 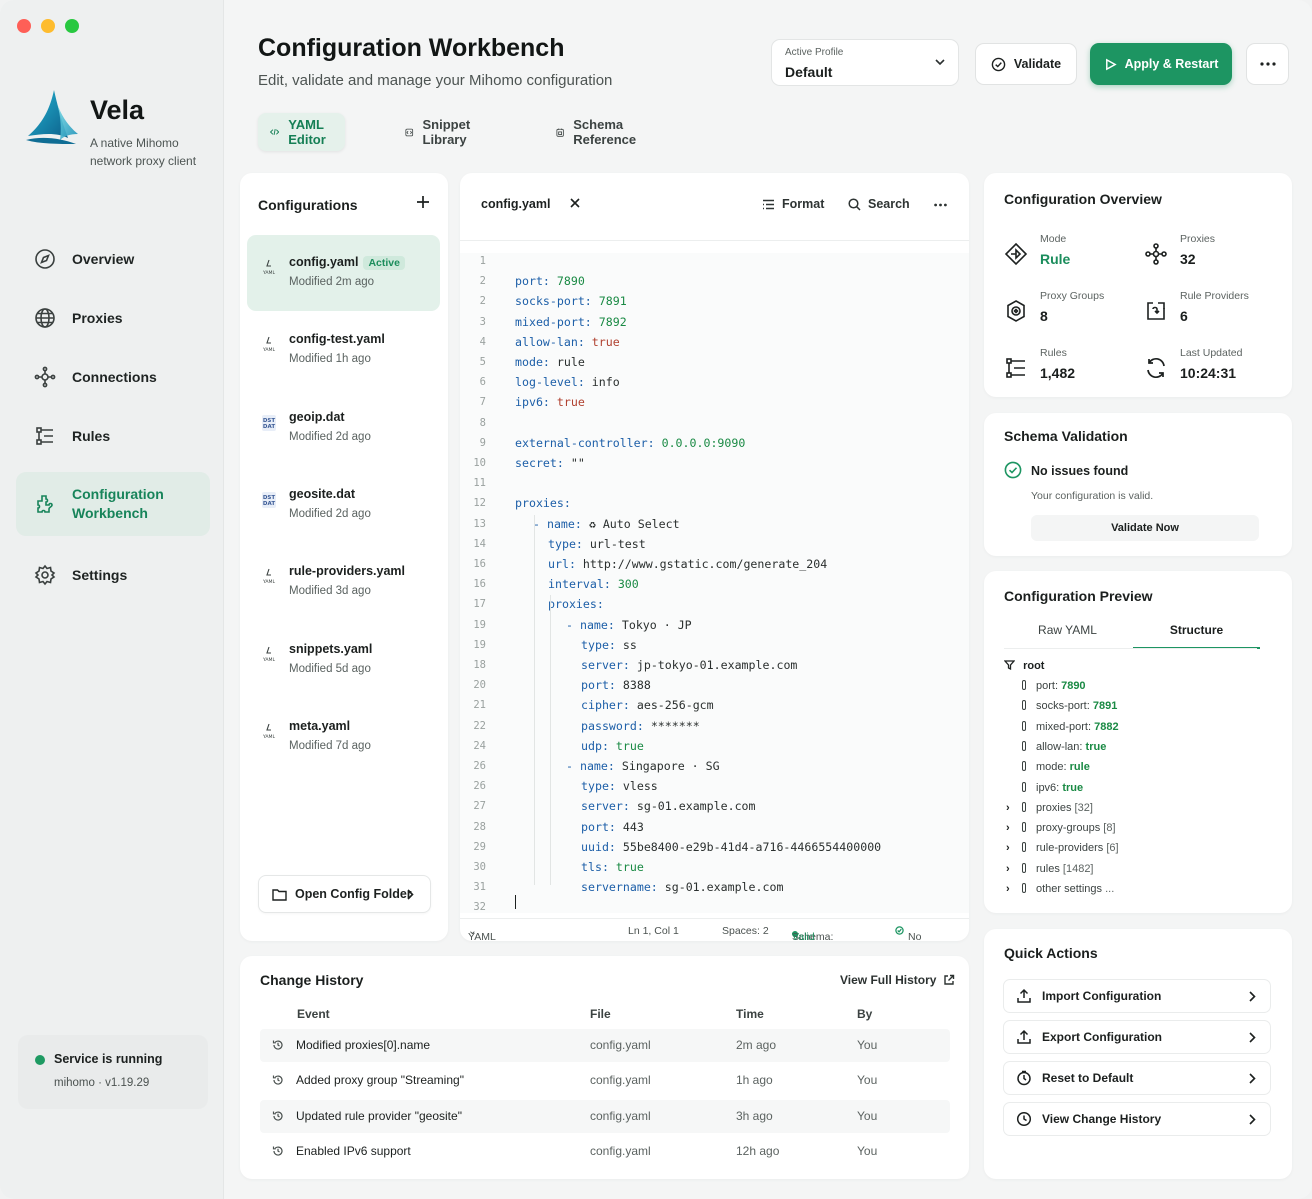 I want to click on code-line: 16 interval: 300, so click(x=714, y=584).